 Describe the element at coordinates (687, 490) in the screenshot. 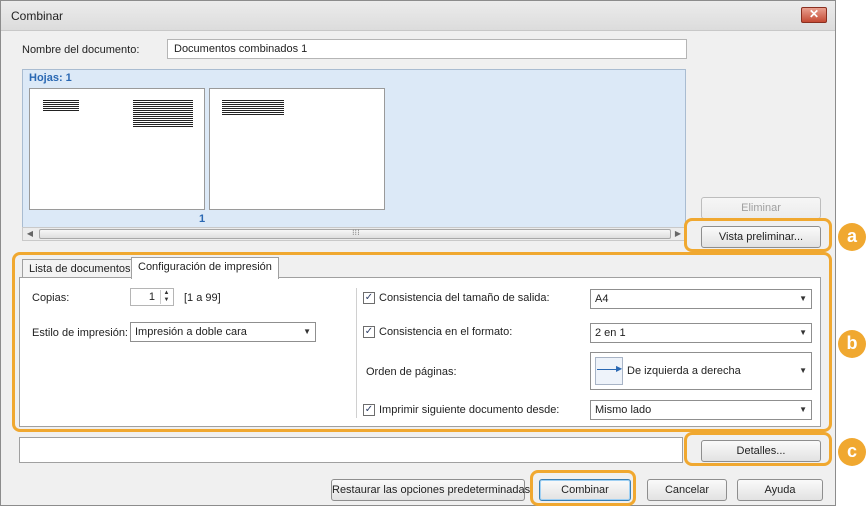

I see `cancel-button: Cancelar` at that location.